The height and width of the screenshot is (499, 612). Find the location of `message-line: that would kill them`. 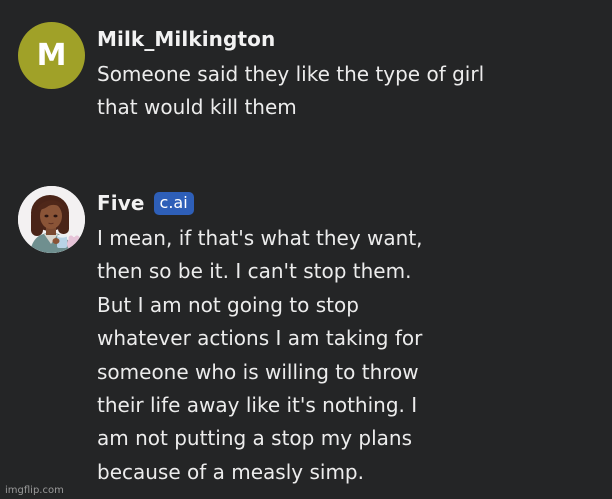

message-line: that would kill them is located at coordinates (197, 107).